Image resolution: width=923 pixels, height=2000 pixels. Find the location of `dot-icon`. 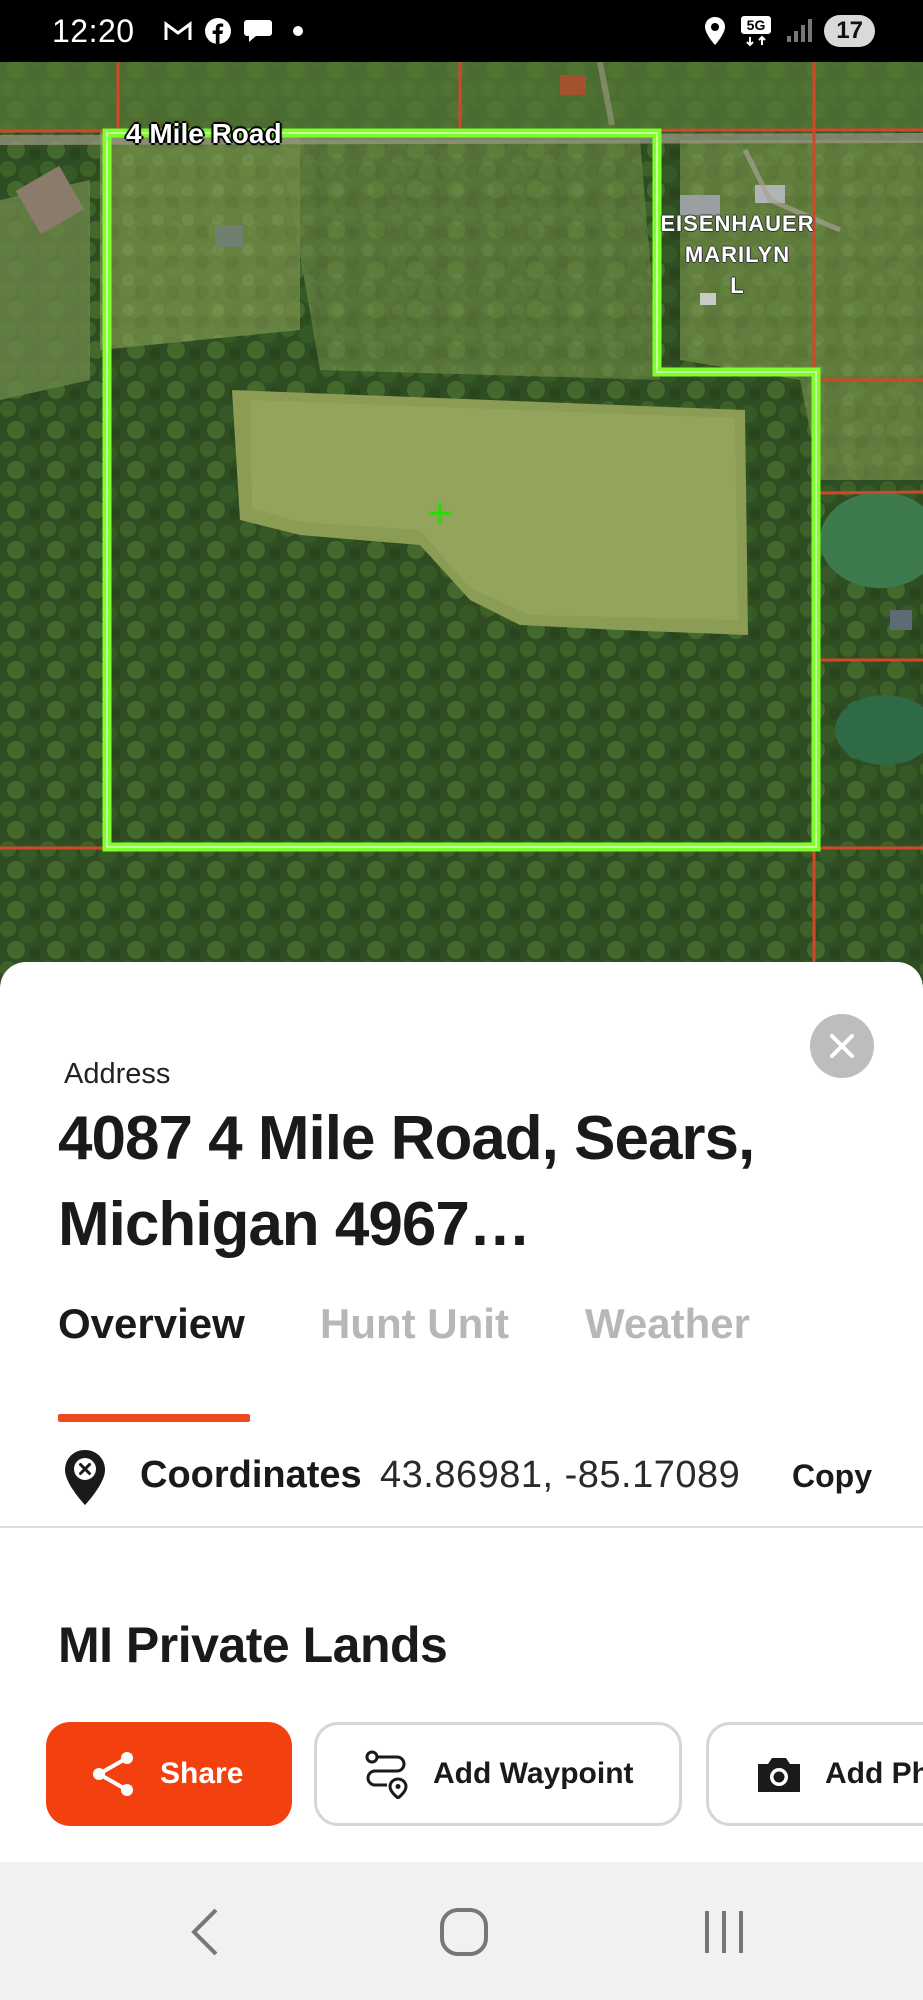

dot-icon is located at coordinates (298, 31).